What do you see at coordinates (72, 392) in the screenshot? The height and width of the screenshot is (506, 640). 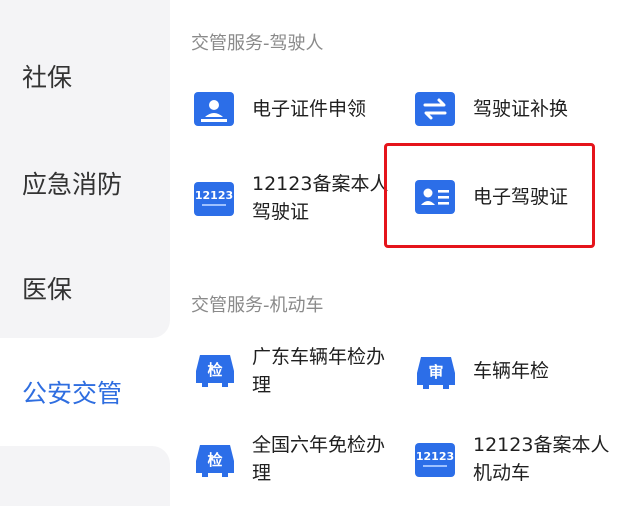 I see `sidebar-item-traffic-police: 公安交管` at bounding box center [72, 392].